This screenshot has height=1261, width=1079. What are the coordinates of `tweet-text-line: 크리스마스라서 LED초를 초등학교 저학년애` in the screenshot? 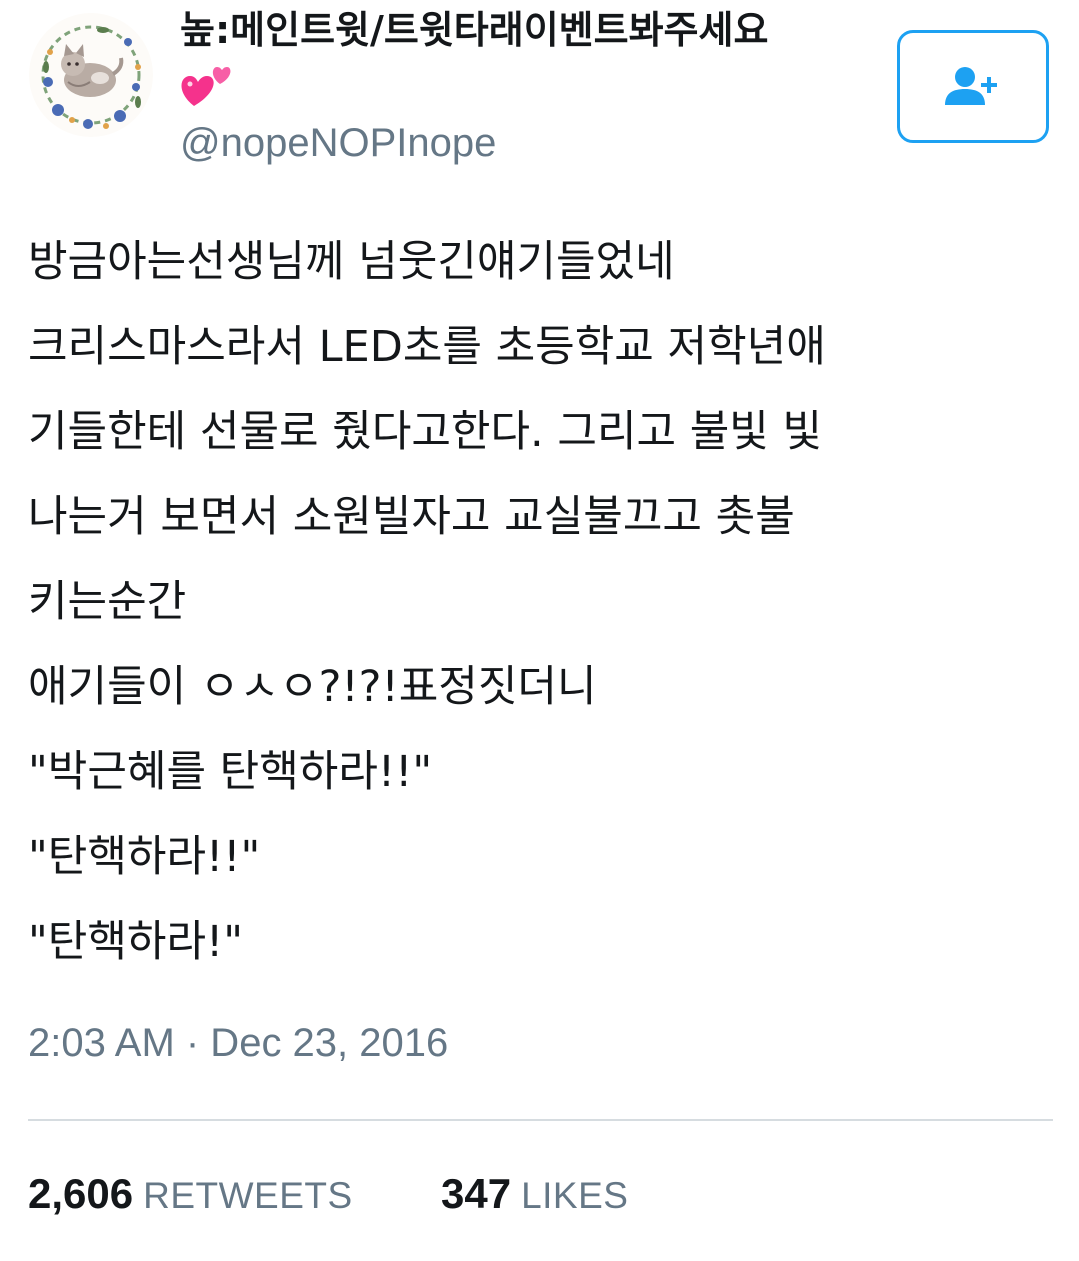 It's located at (427, 347).